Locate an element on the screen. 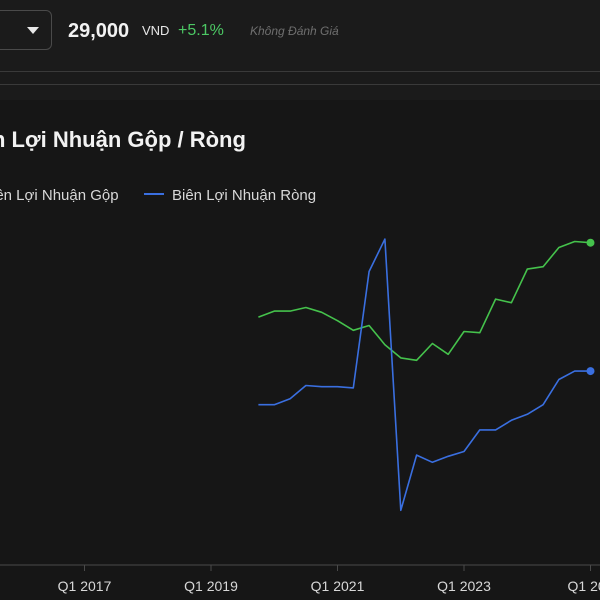  x-tick-label: Q1 2023 is located at coordinates (464, 586).